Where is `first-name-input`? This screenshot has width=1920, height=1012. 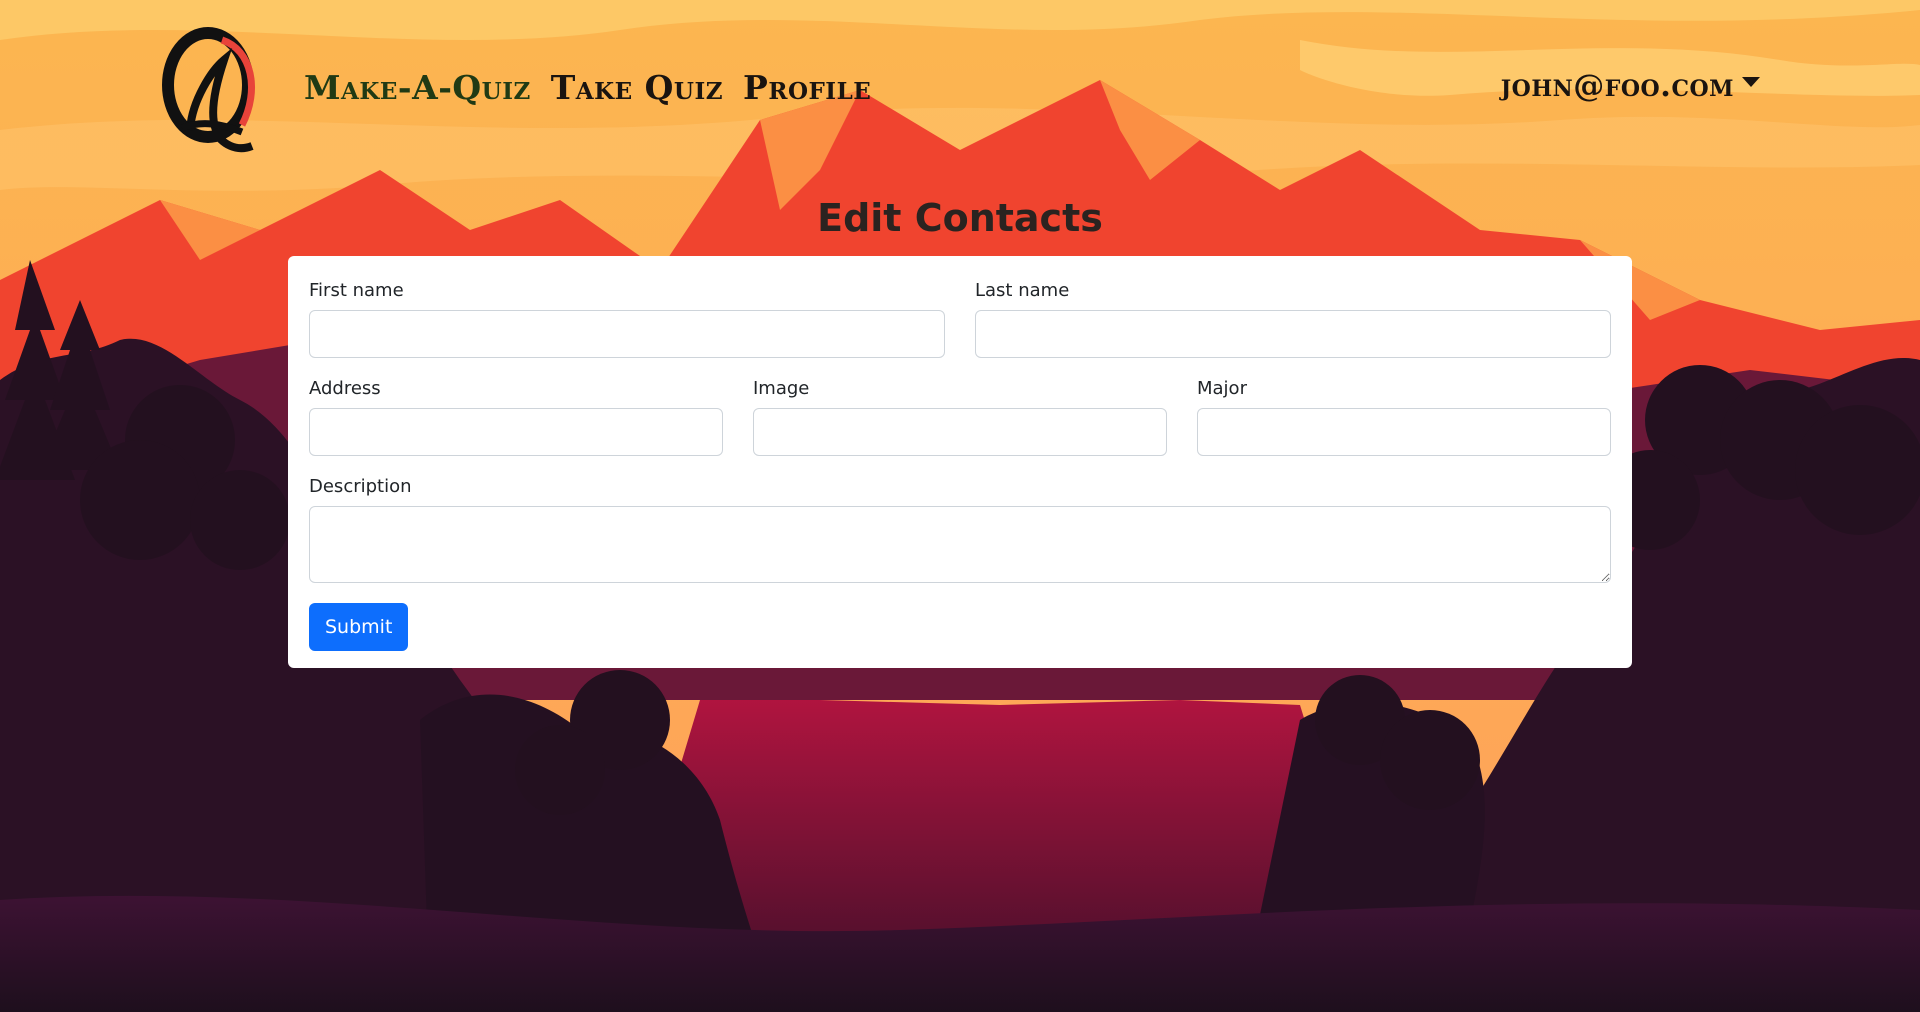 first-name-input is located at coordinates (627, 334).